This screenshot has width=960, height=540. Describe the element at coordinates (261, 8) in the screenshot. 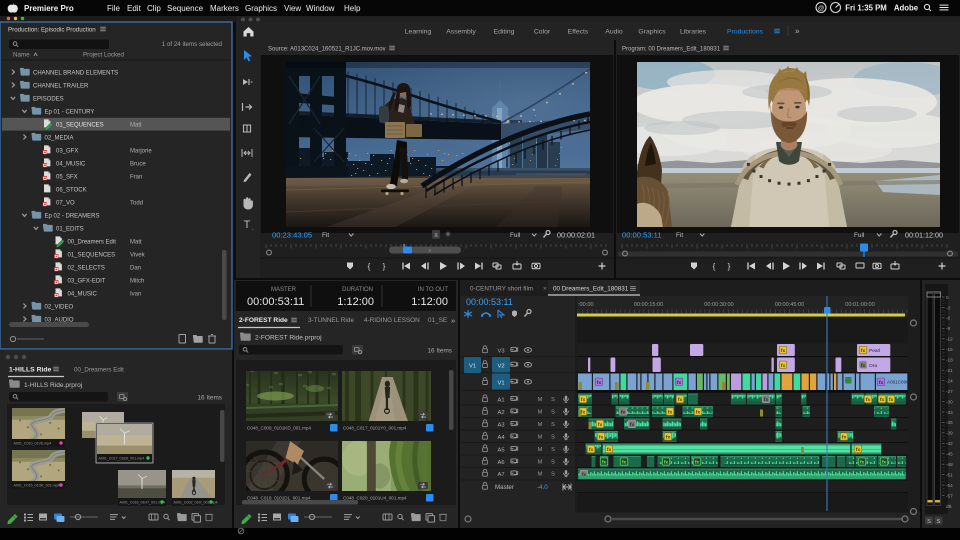

I see `svg-text: Graphics` at that location.